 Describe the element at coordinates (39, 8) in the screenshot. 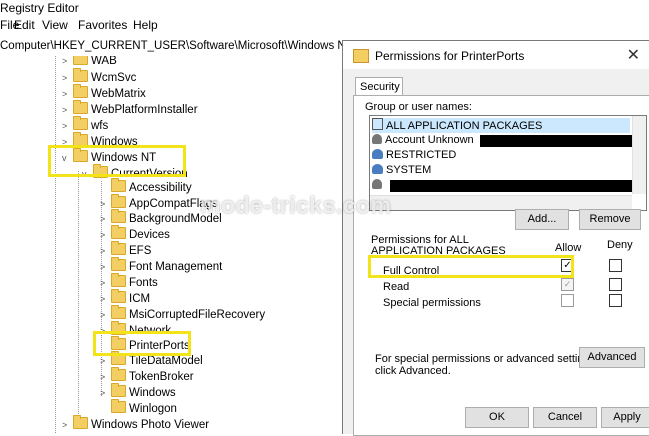

I see `window-title: Registry Editor` at that location.